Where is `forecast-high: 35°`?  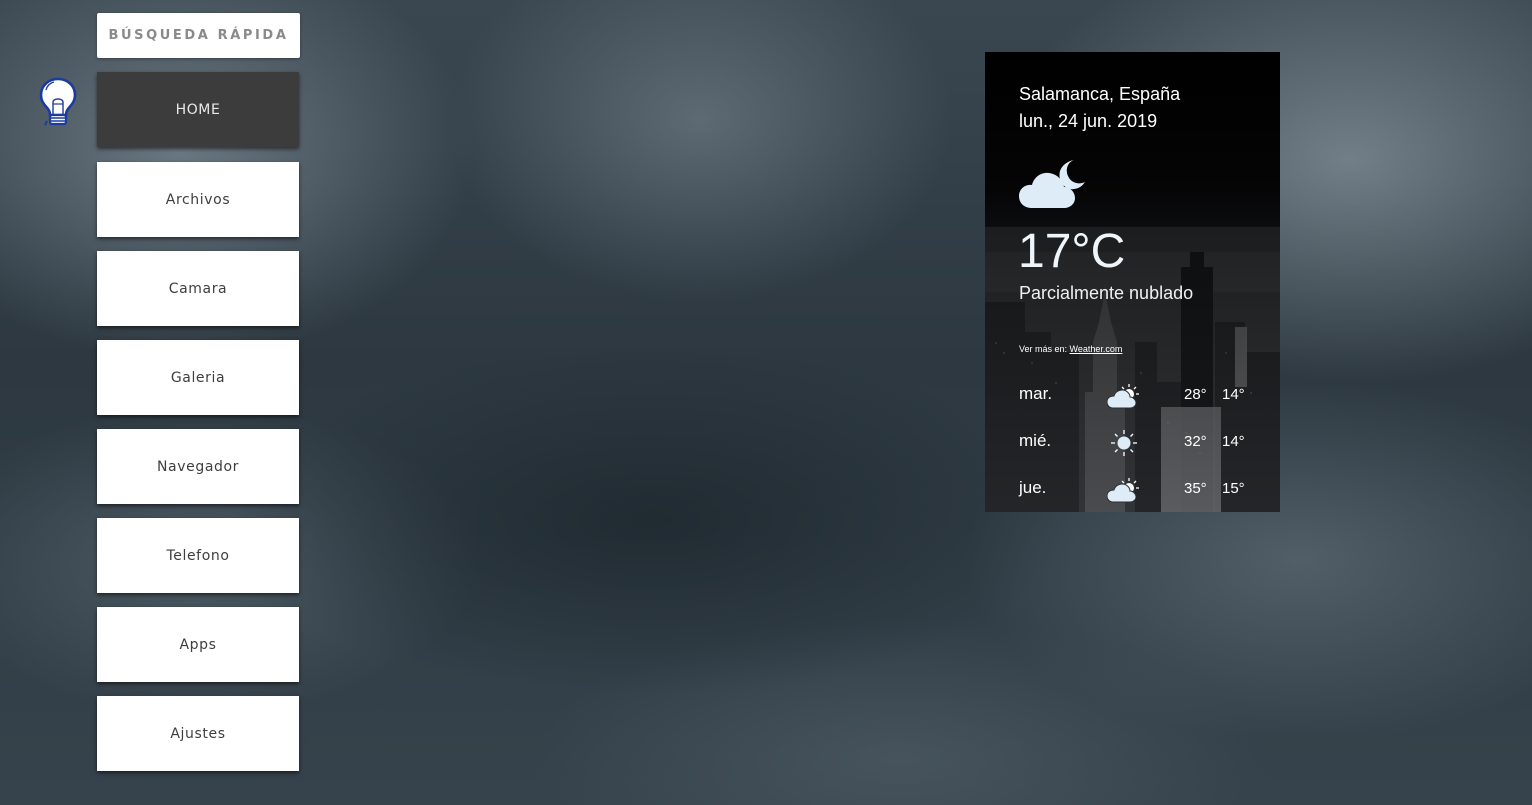 forecast-high: 35° is located at coordinates (1195, 488).